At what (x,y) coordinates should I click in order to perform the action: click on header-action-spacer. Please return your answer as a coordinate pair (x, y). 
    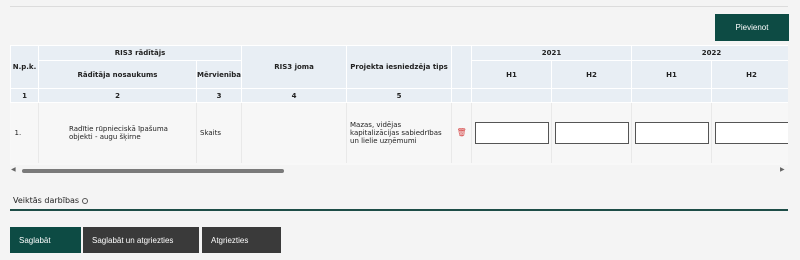
    Looking at the image, I should click on (462, 67).